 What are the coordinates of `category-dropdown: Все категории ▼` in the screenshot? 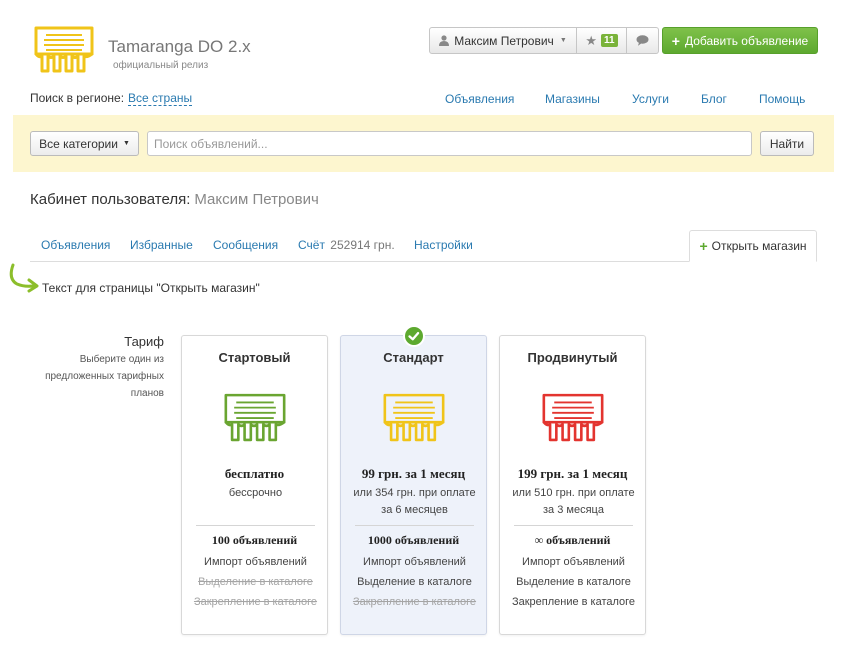 It's located at (84, 143).